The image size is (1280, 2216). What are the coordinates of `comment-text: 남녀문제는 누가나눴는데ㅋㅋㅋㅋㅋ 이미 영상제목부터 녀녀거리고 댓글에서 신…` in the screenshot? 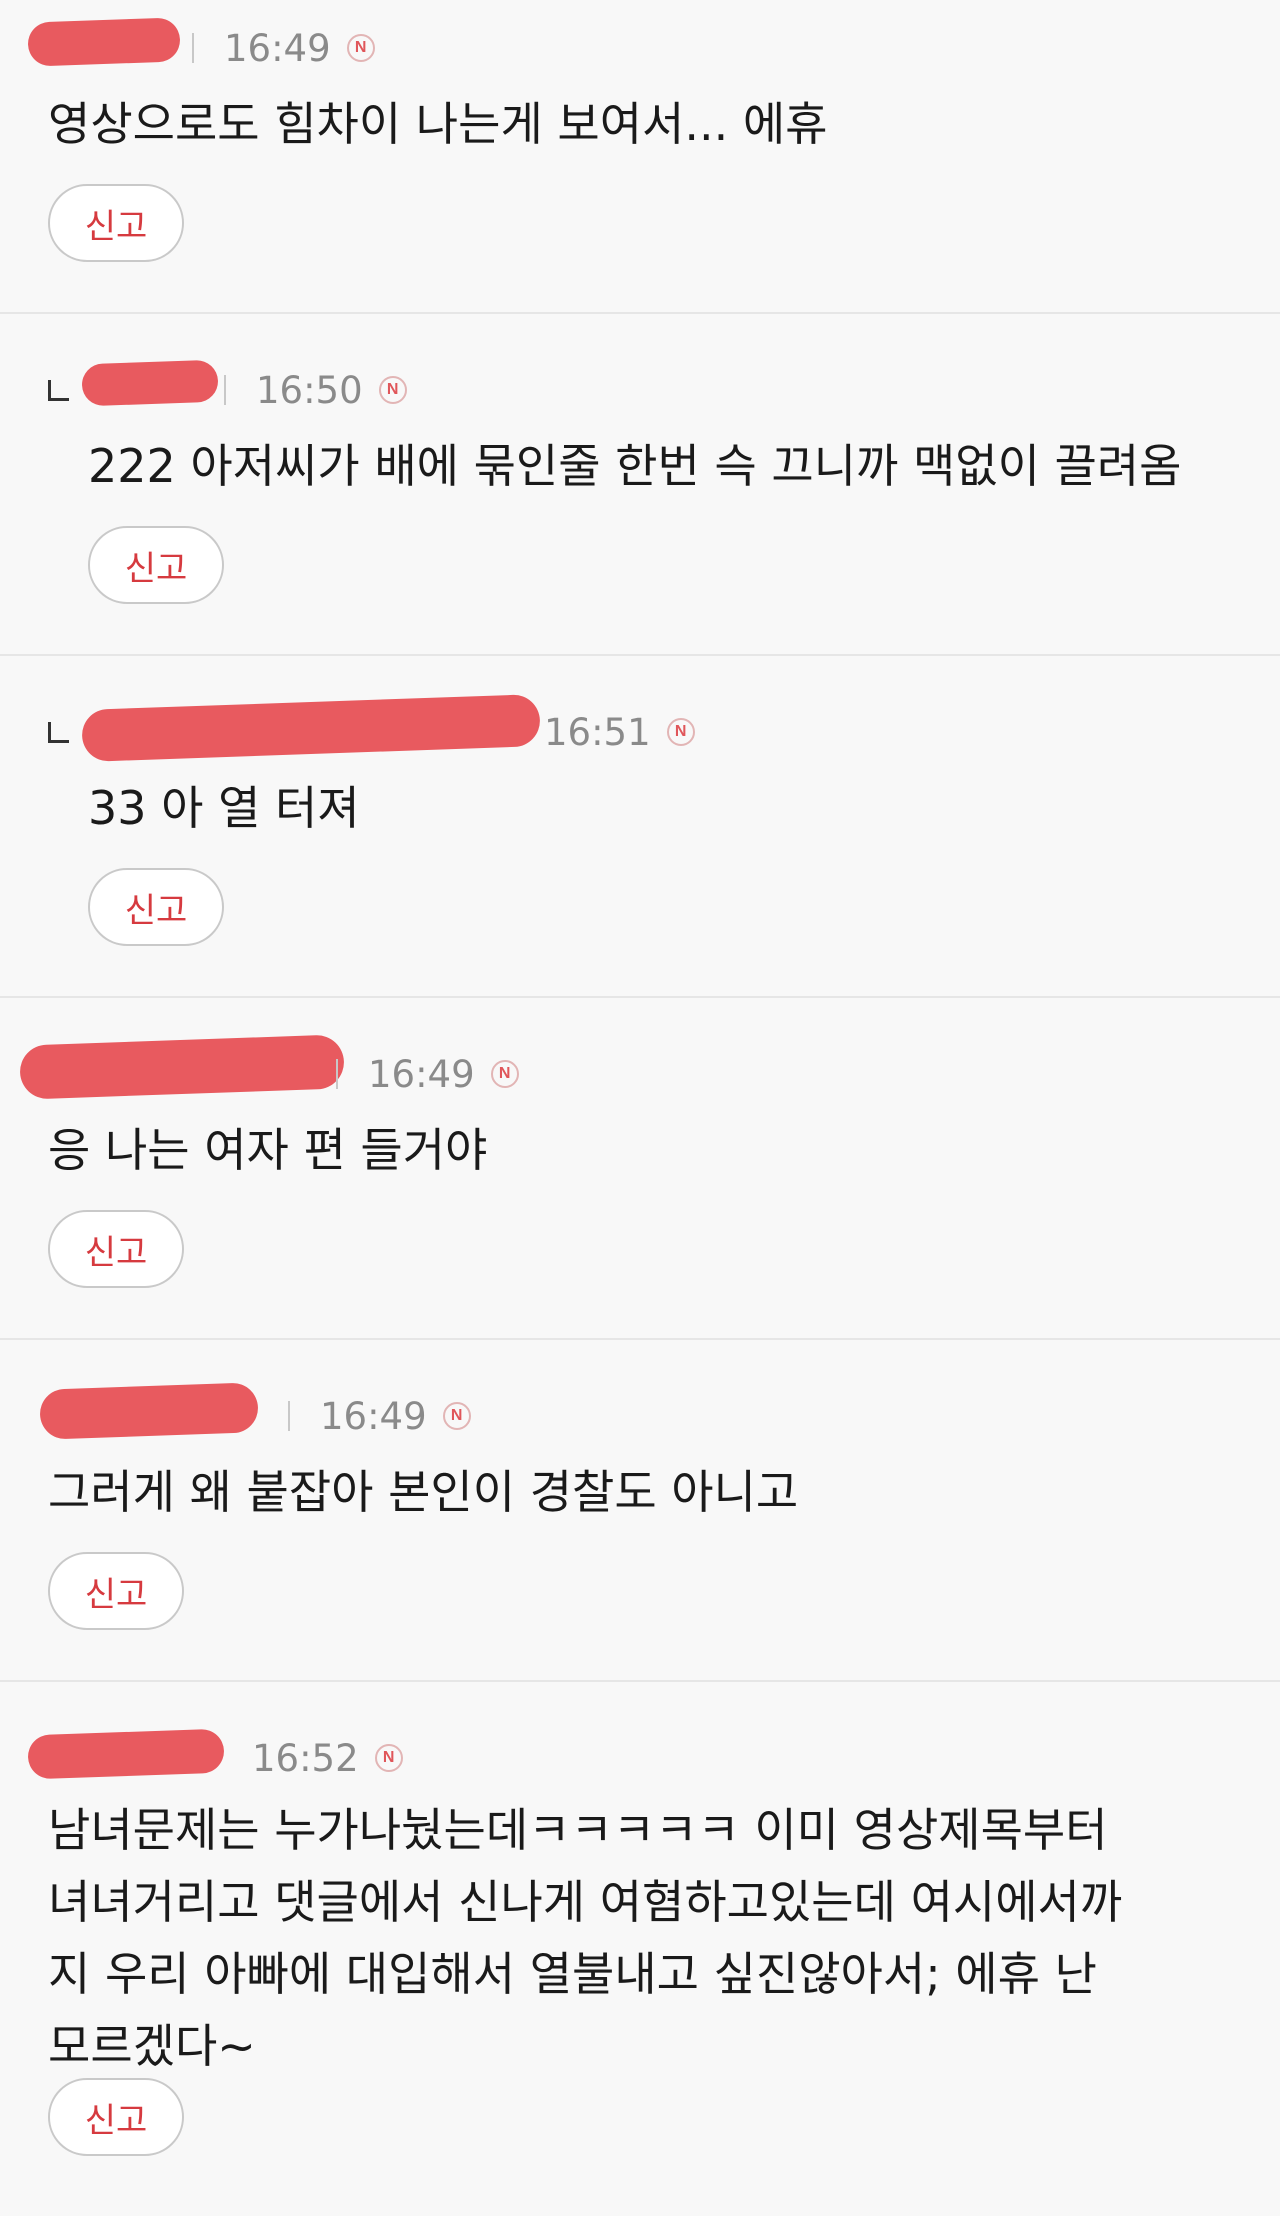 It's located at (585, 1938).